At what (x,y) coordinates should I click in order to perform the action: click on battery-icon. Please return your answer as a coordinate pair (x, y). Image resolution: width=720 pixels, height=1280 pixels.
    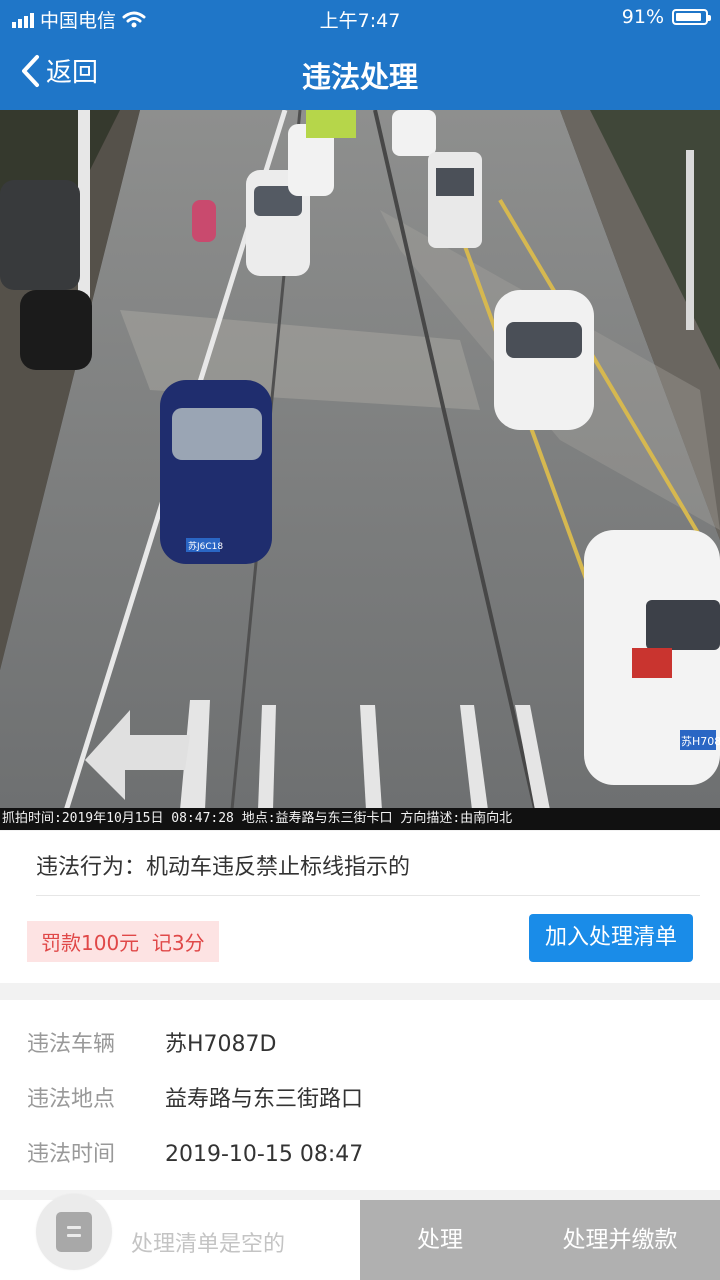
    Looking at the image, I should click on (691, 17).